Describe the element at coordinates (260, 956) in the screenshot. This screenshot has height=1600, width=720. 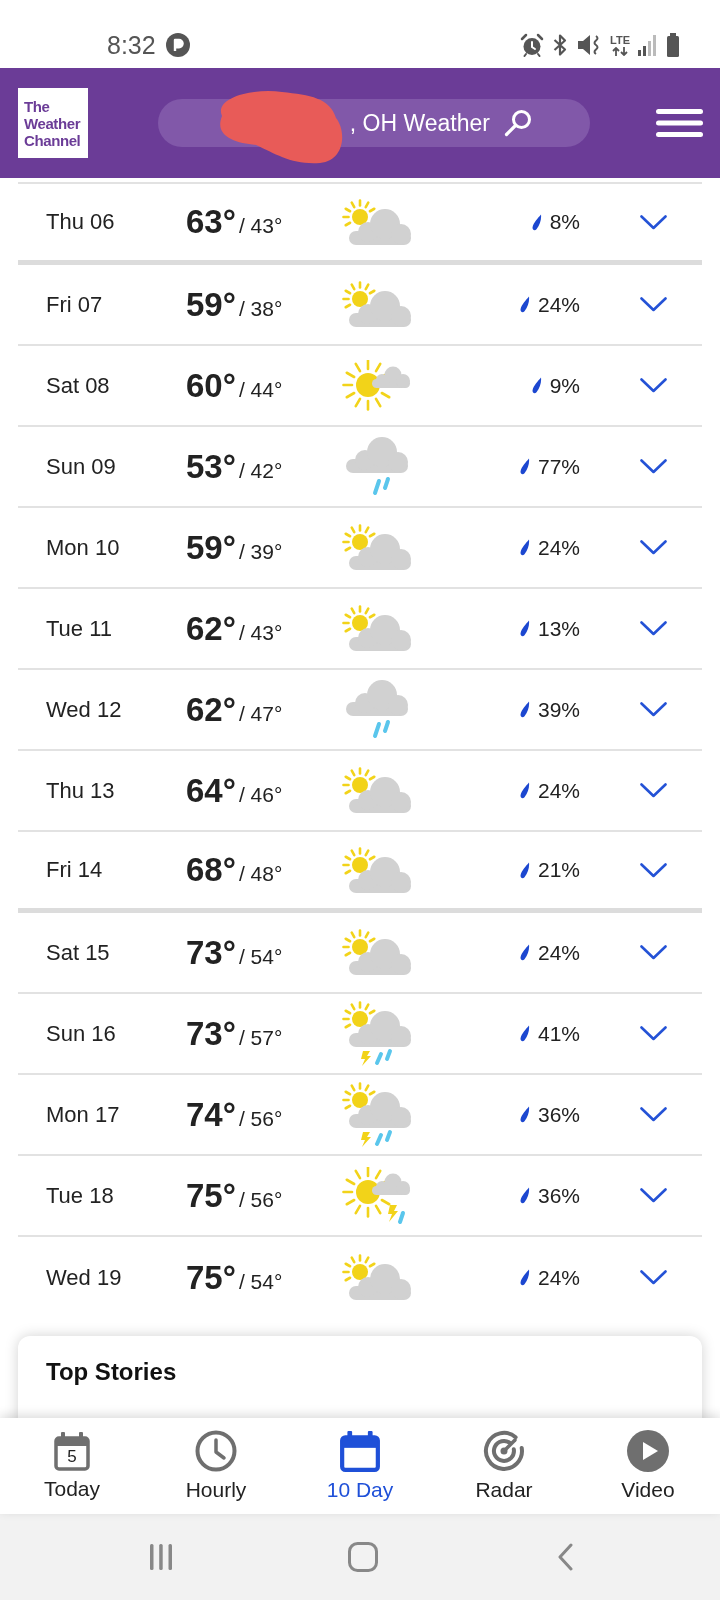
I see `low-temp: / 54°` at that location.